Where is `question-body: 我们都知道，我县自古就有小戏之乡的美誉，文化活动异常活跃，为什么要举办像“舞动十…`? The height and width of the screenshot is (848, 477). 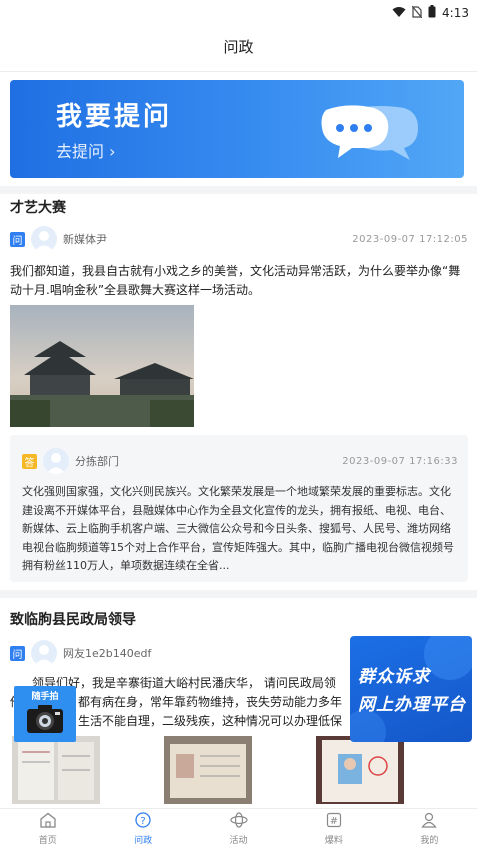
question-body: 我们都知道，我县自古就有小戏之乡的美誉，文化活动异常活跃，为什么要举办像“舞动十… is located at coordinates (235, 280).